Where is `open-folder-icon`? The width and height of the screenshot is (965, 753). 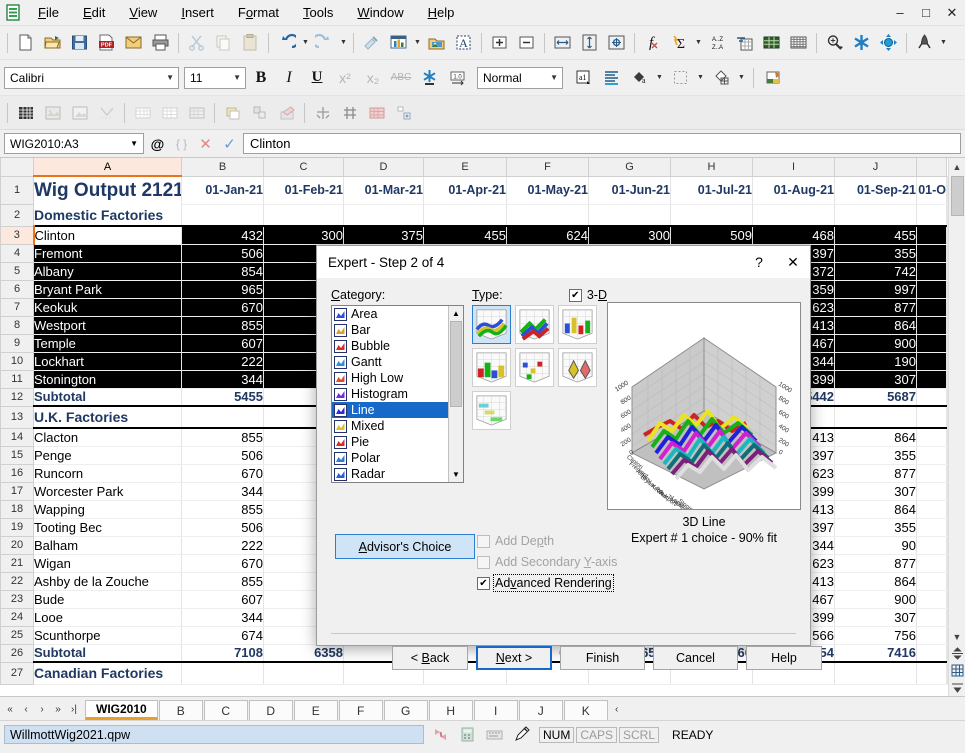 open-folder-icon is located at coordinates (52, 42).